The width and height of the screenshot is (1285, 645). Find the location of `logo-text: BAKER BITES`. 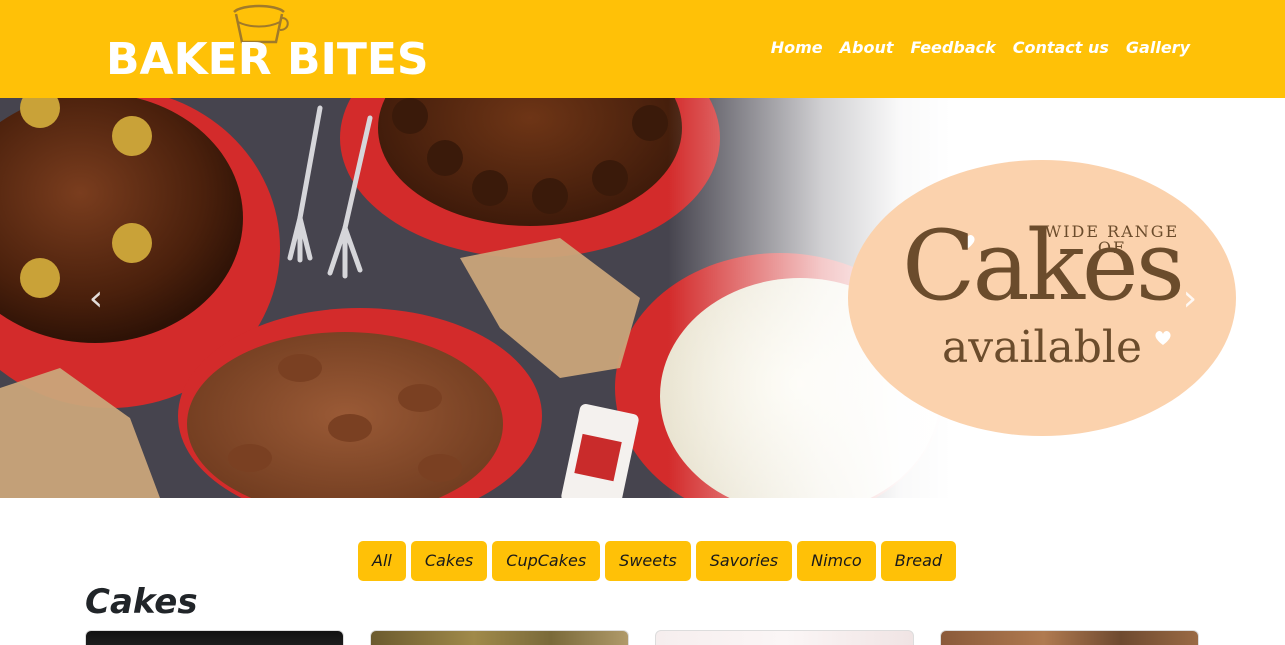

logo-text: BAKER BITES is located at coordinates (267, 59).